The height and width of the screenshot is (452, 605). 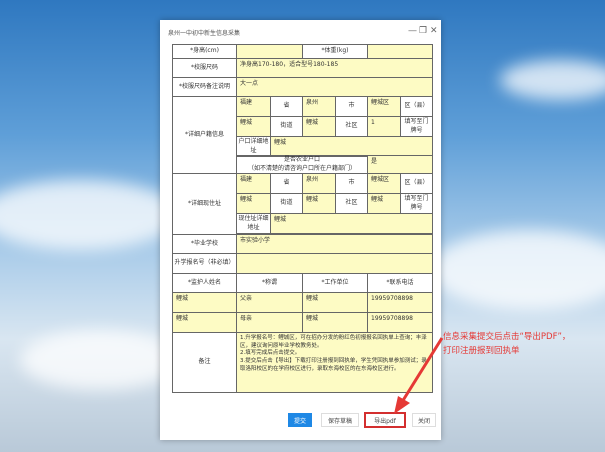 What do you see at coordinates (507, 337) in the screenshot?
I see `annotation-line-1: 信息采集提交后点击“导出PDF”，` at bounding box center [507, 337].